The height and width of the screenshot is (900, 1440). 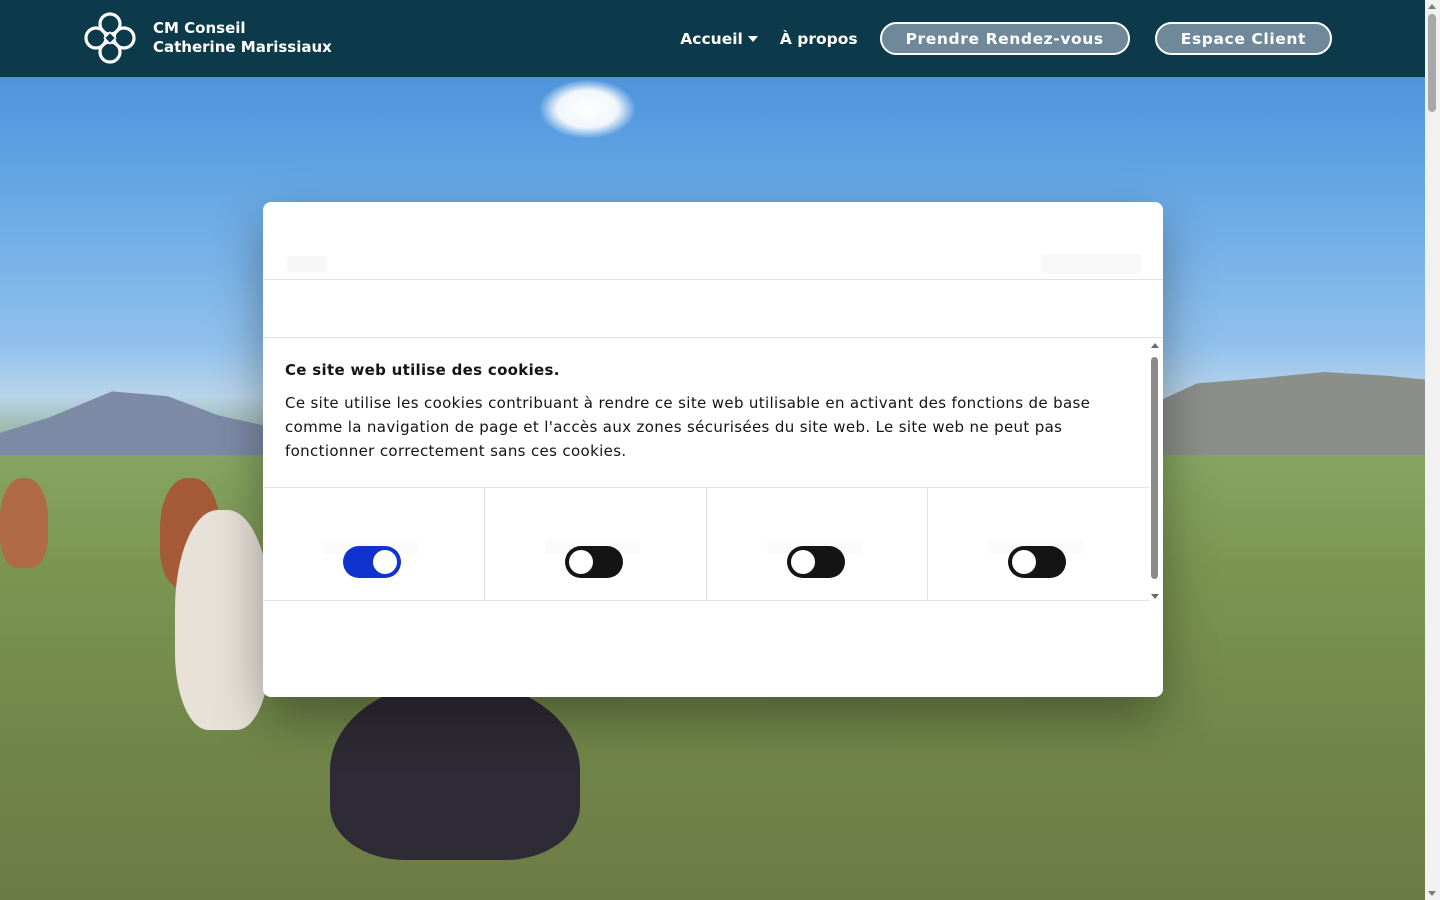 I want to click on client-area-button: Espace Client, so click(x=1243, y=38).